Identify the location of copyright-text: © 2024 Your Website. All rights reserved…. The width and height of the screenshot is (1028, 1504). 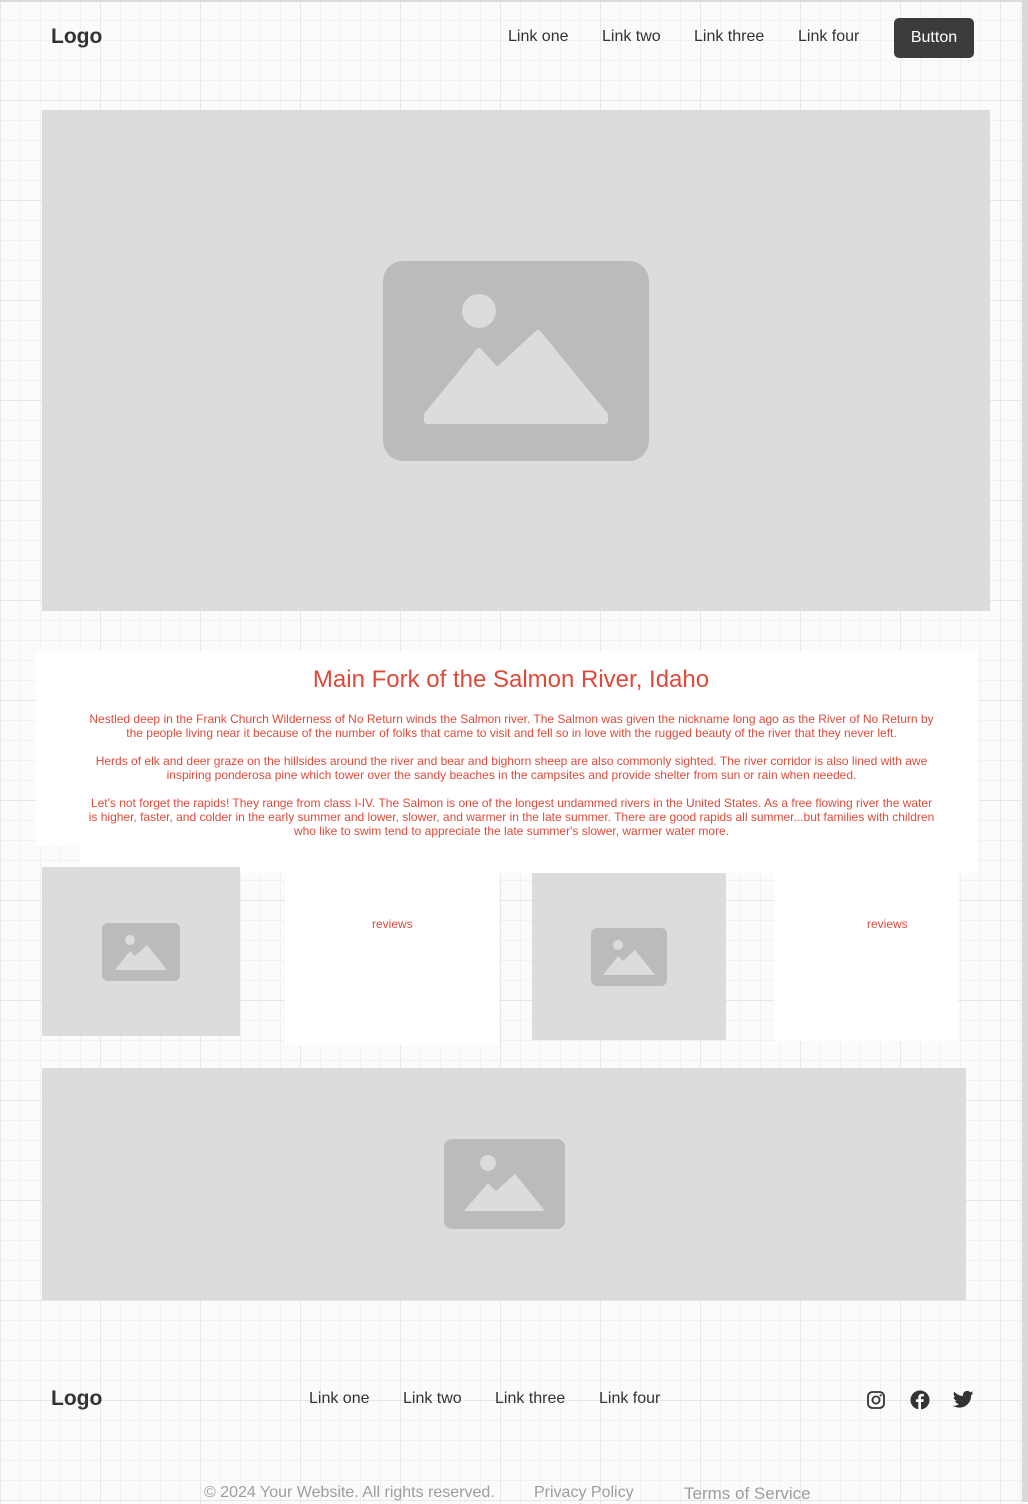
(349, 1492).